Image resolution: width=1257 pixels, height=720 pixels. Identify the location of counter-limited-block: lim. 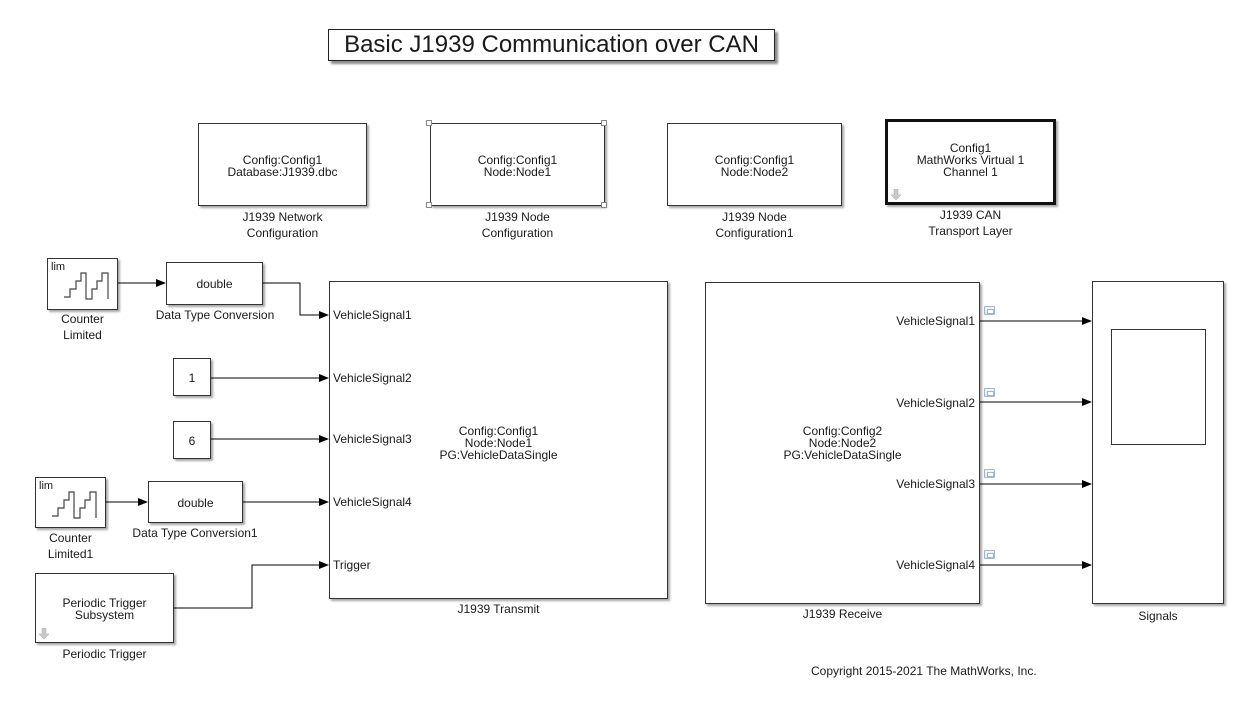
(82, 284).